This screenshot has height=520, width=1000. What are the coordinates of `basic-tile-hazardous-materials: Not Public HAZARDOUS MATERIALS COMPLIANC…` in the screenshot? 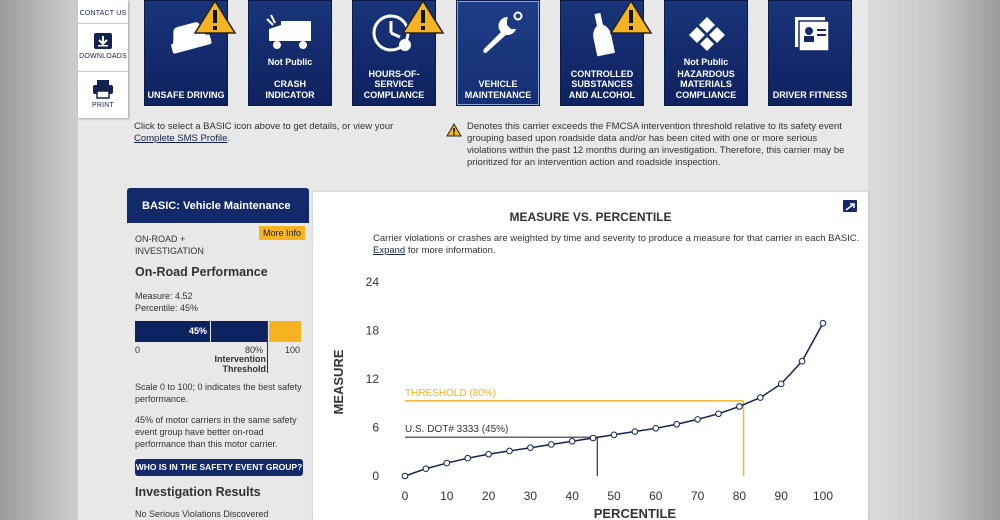 It's located at (706, 53).